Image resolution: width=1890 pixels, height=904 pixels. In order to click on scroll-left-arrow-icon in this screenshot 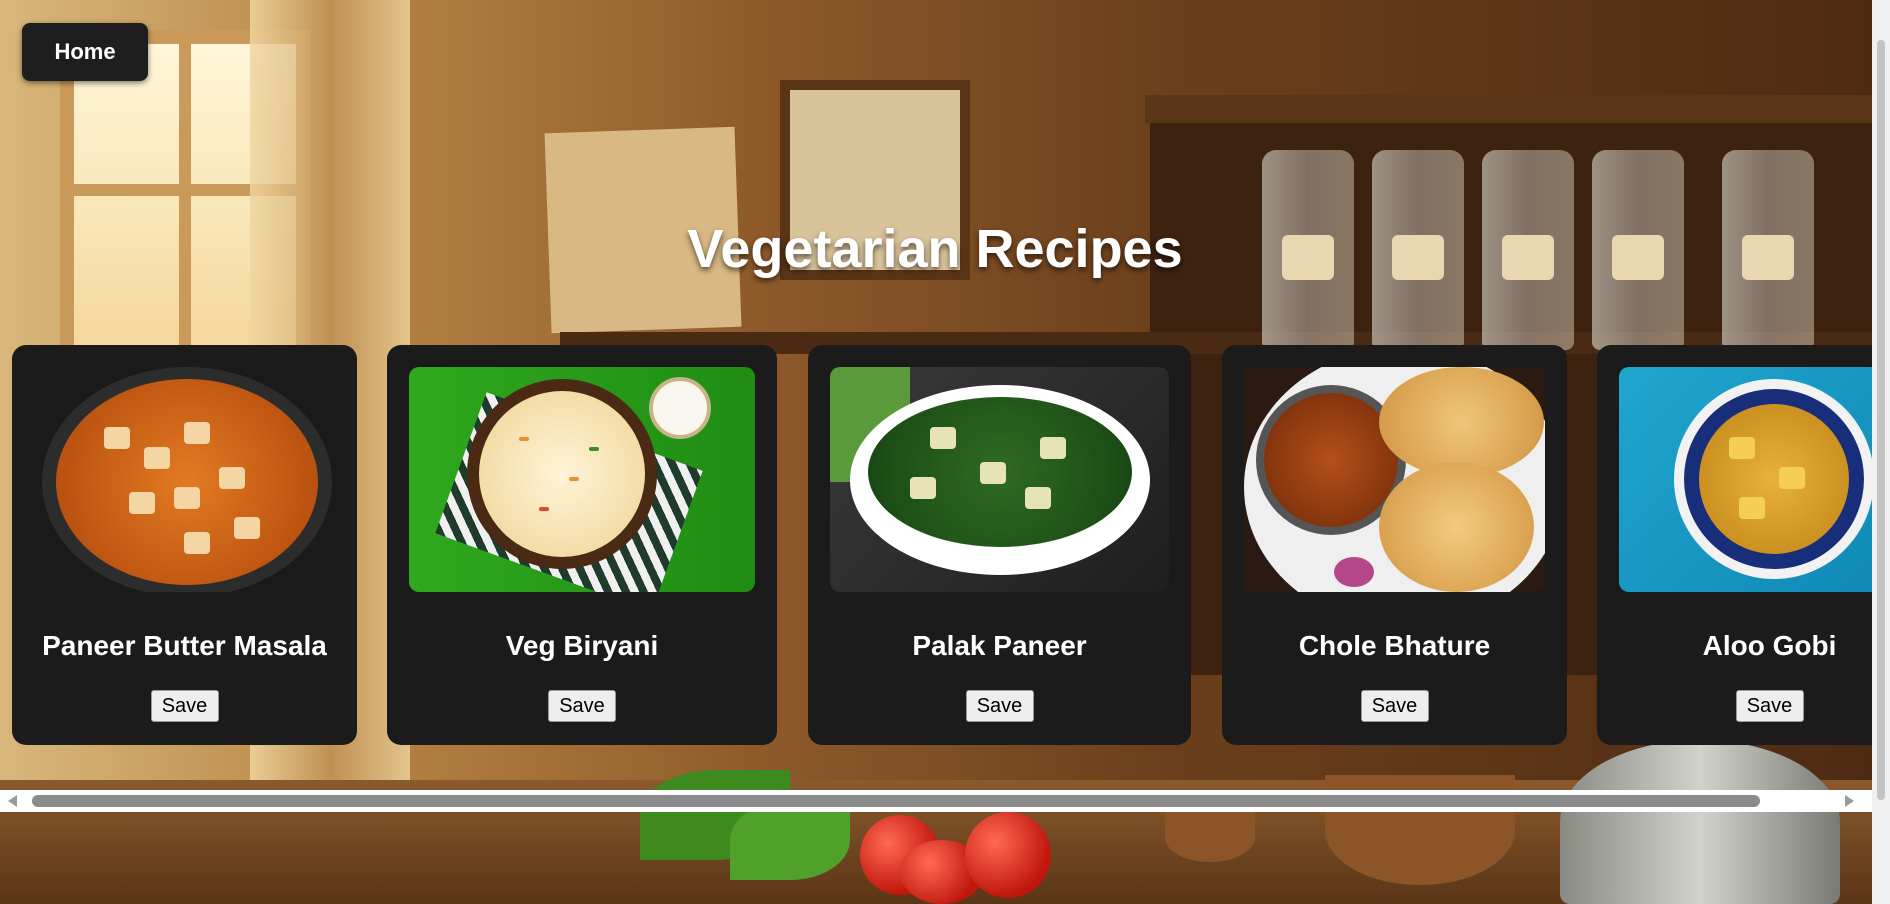, I will do `click(12, 801)`.